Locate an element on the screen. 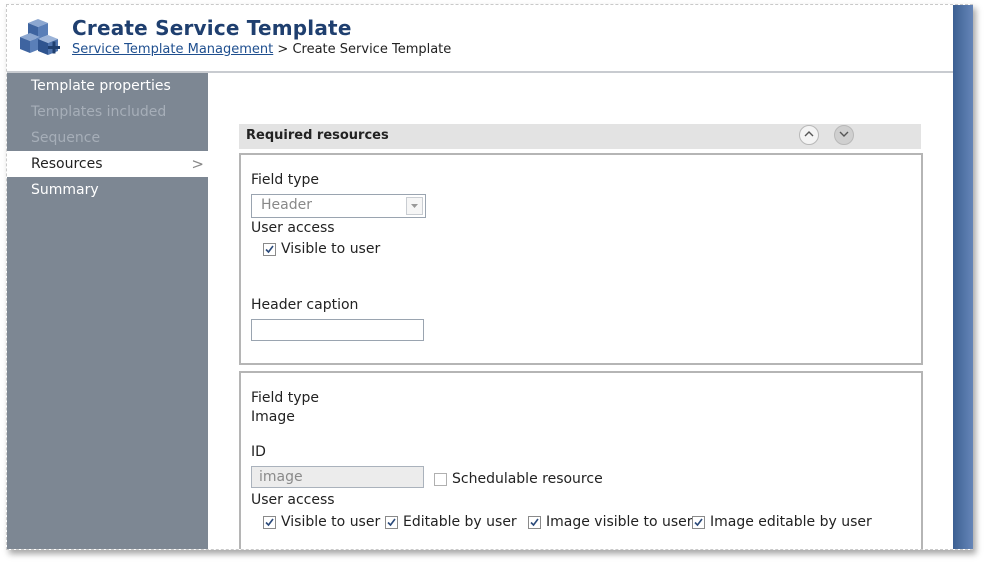 The image size is (990, 566). sidebar-item-label: Templates included is located at coordinates (99, 112).